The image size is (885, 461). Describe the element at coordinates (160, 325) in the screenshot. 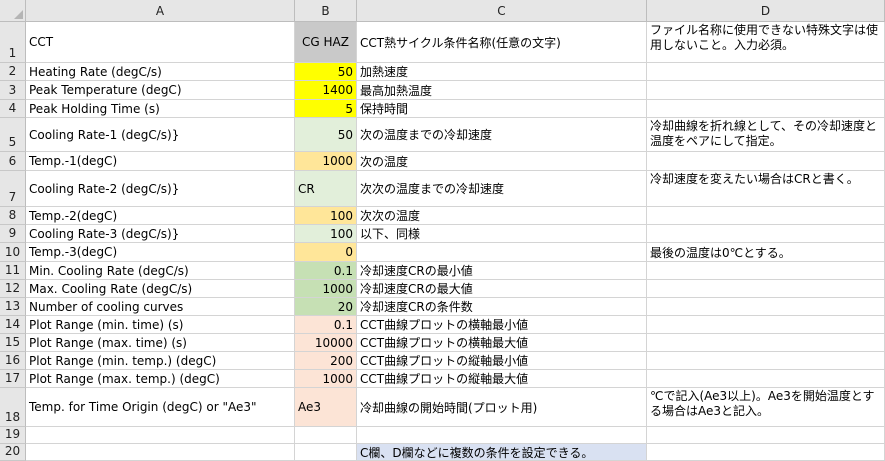

I see `cell-a: Plot Range (min. time) (s)` at that location.